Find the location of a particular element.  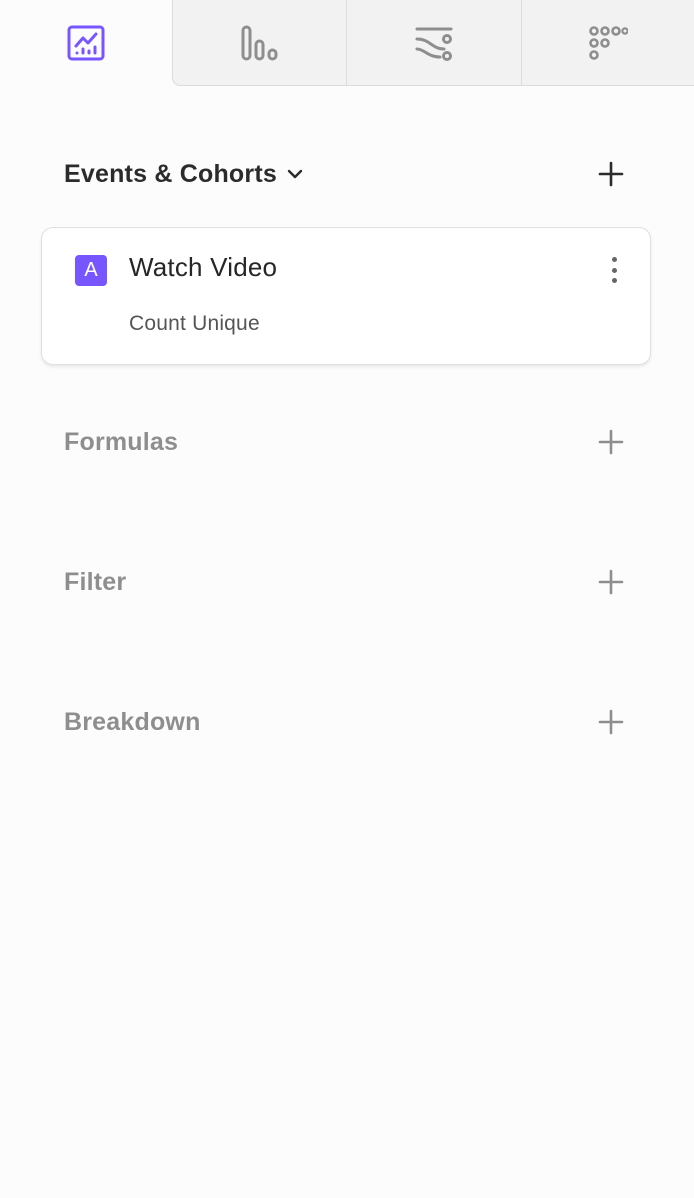

report-type-tabs is located at coordinates (347, 43).